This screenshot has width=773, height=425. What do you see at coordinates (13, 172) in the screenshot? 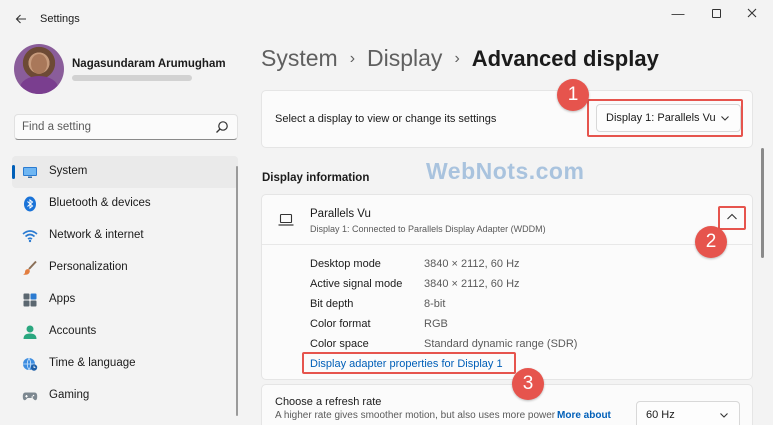
I see `active-indicator` at bounding box center [13, 172].